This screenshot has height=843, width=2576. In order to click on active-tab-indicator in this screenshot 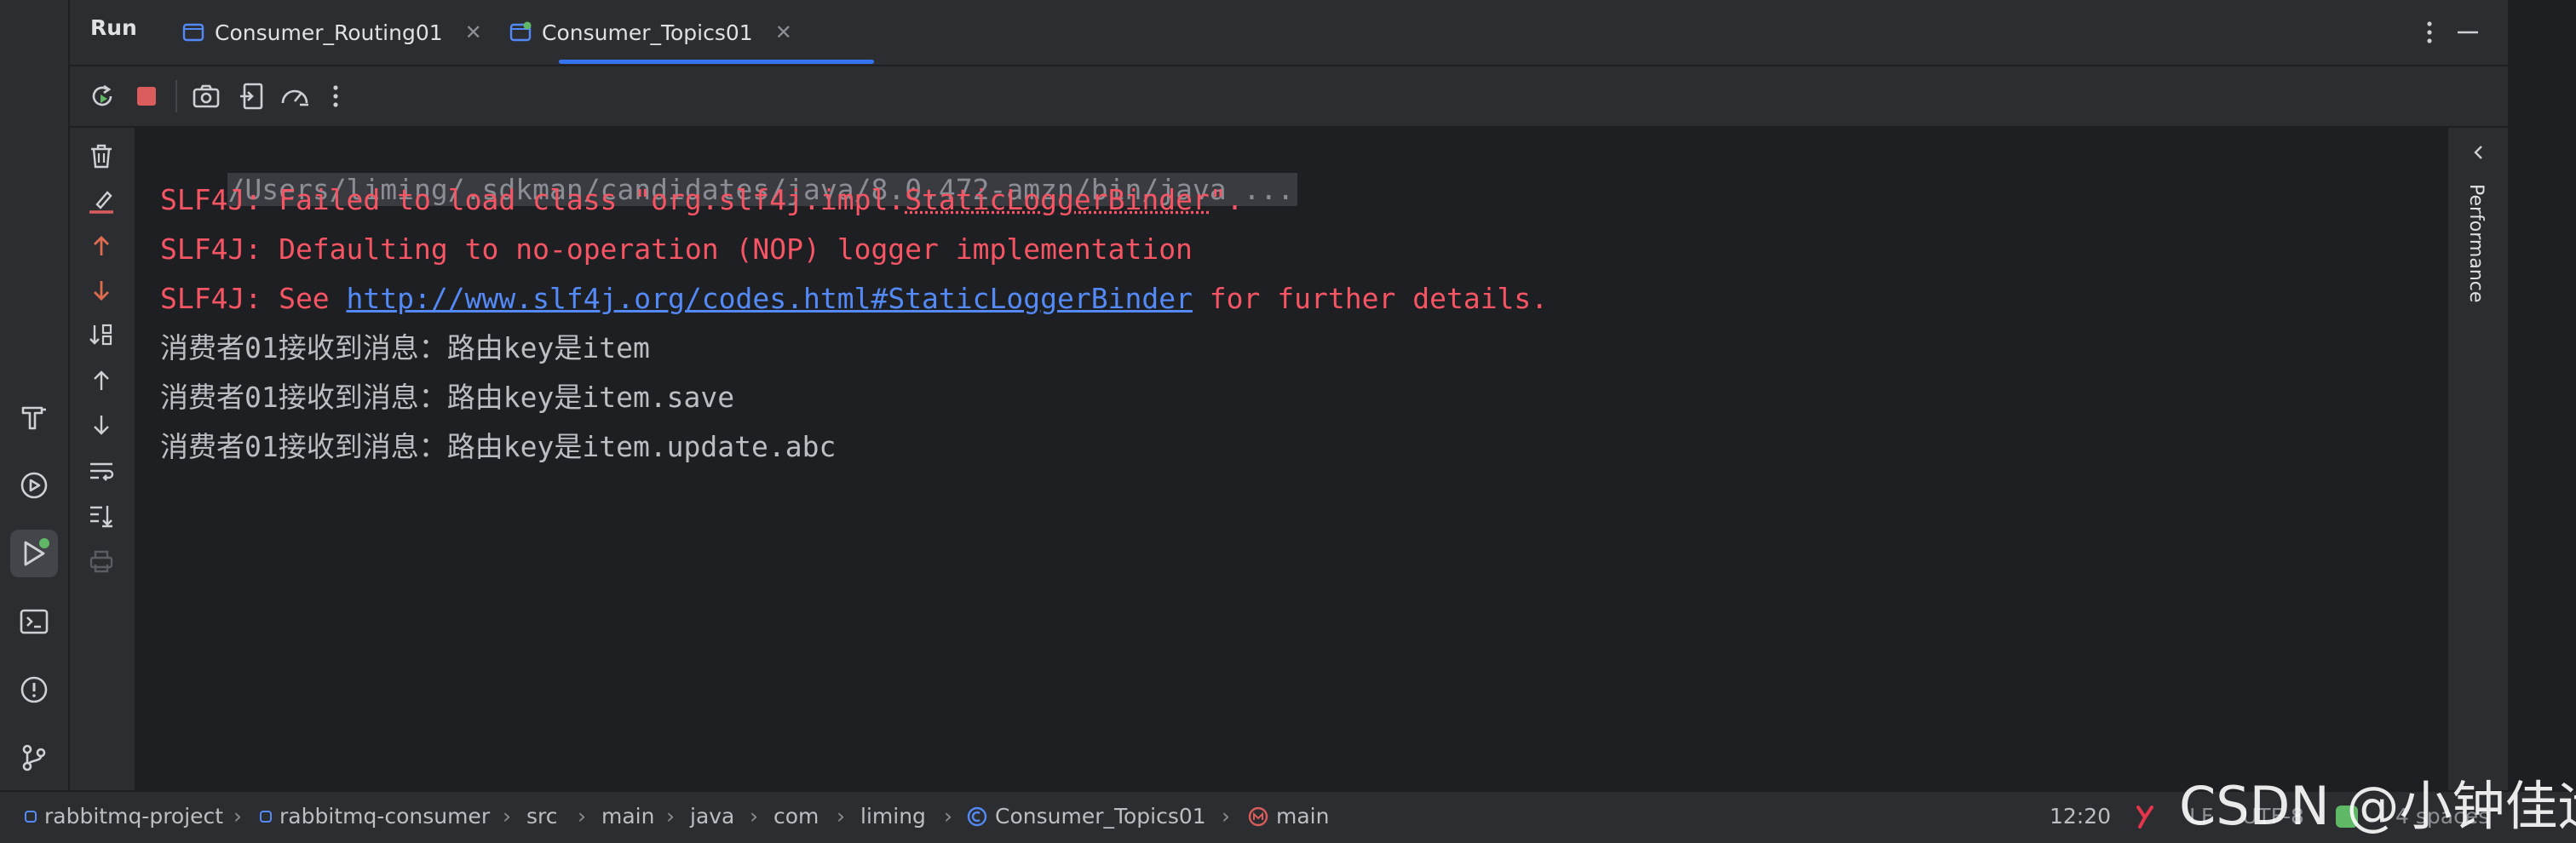, I will do `click(717, 62)`.